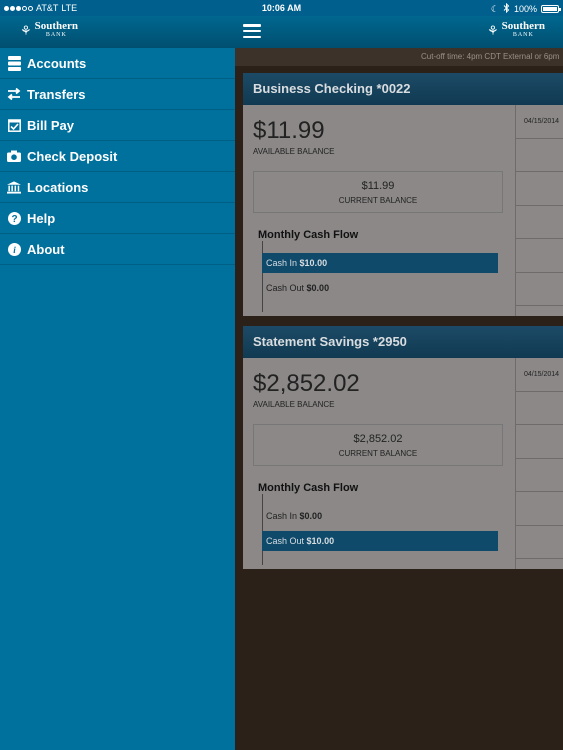 The image size is (563, 750). Describe the element at coordinates (117, 94) in the screenshot. I see `sidebar-item-transfers: Transfers` at that location.